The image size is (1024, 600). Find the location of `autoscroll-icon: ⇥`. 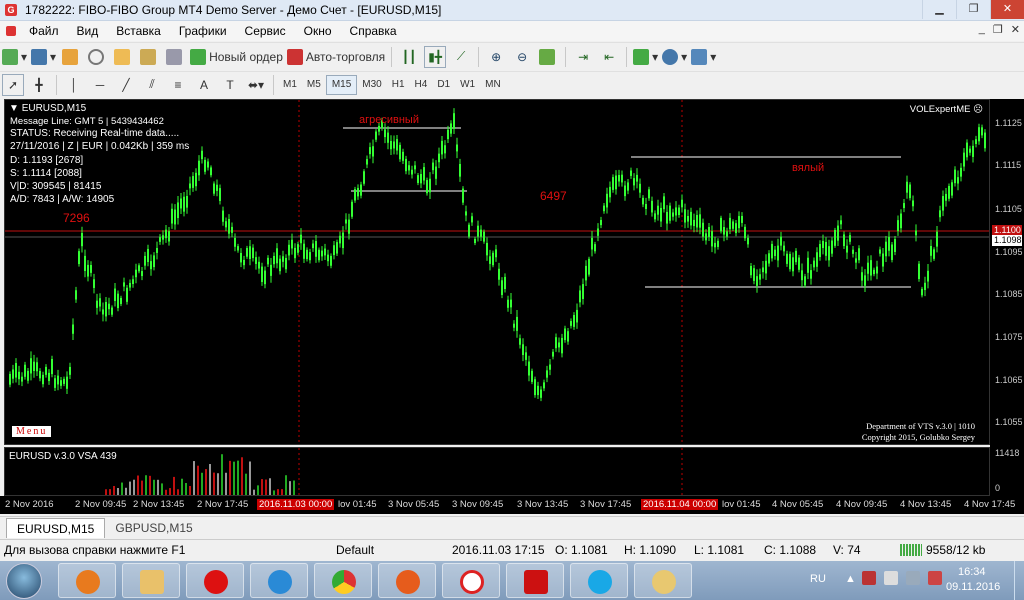

autoscroll-icon: ⇥ is located at coordinates (583, 57).